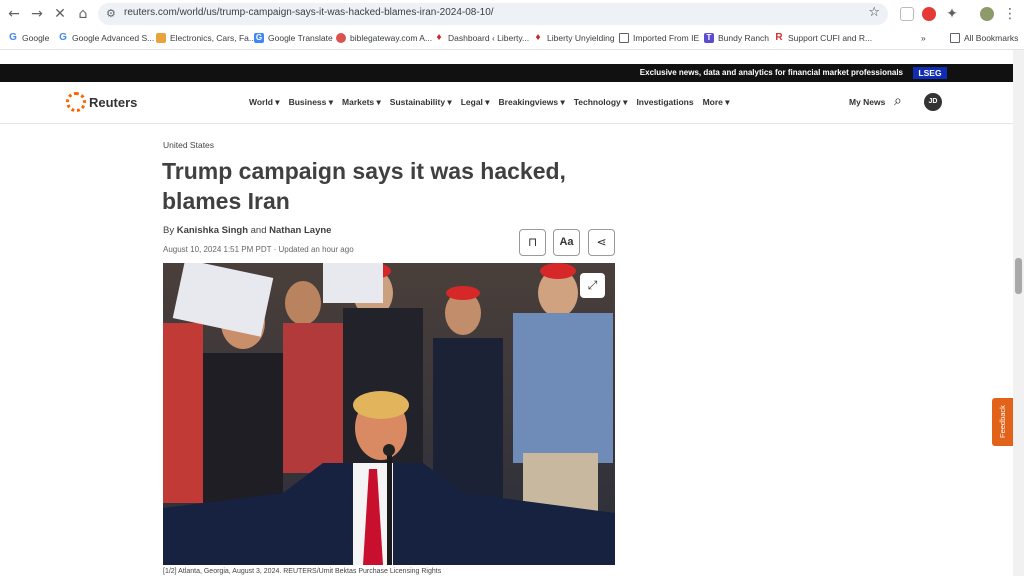 The width and height of the screenshot is (1024, 576). I want to click on text-size-icon: Aa, so click(566, 242).